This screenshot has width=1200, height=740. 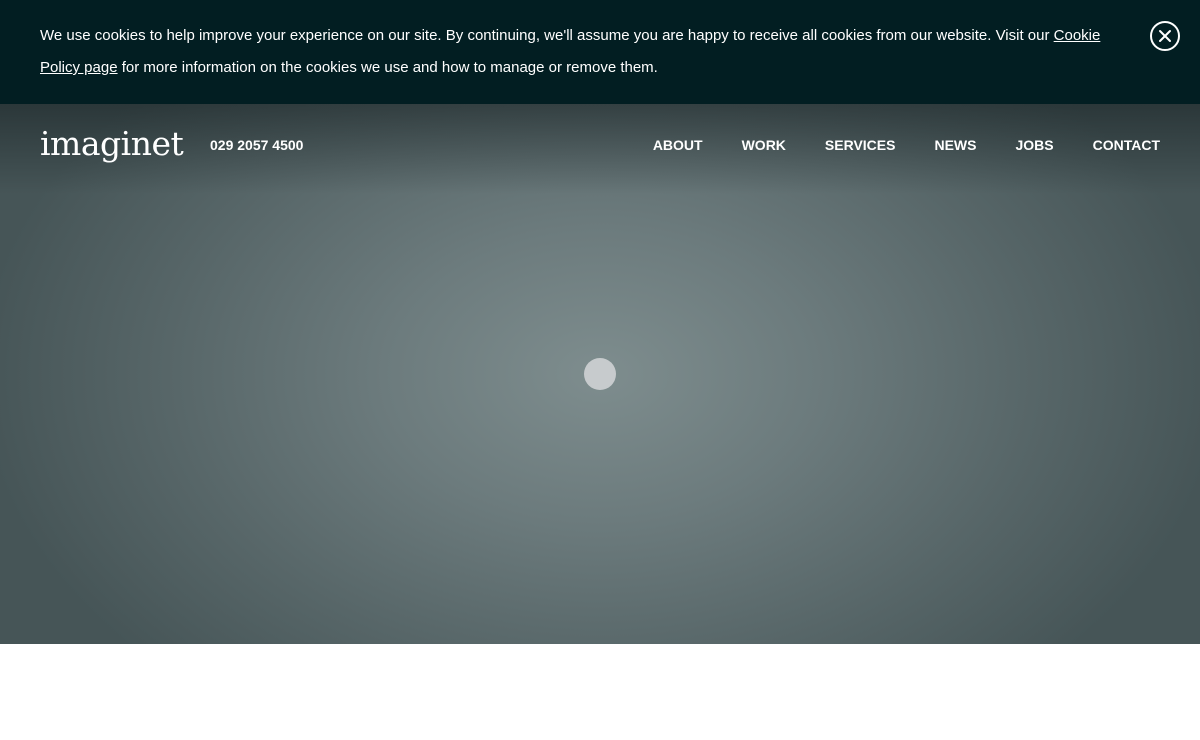 I want to click on nav-item-news: NEWS, so click(x=955, y=145).